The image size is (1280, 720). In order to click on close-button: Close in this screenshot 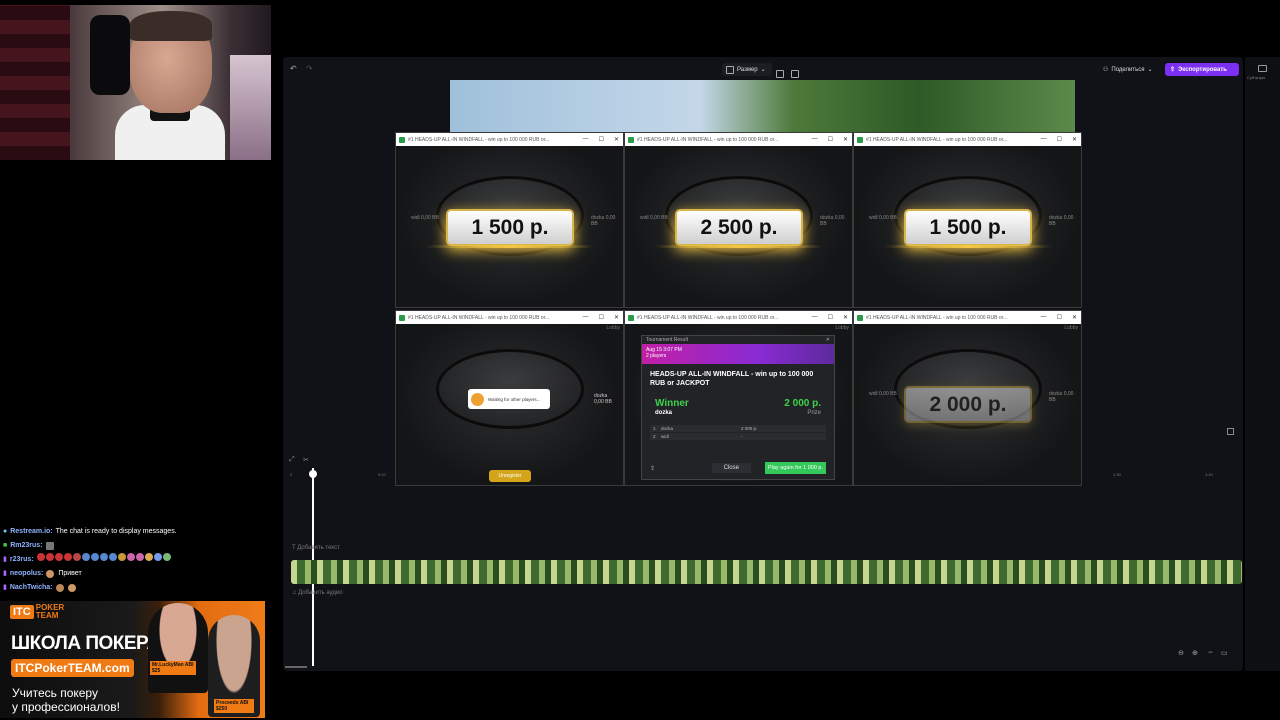, I will do `click(731, 468)`.